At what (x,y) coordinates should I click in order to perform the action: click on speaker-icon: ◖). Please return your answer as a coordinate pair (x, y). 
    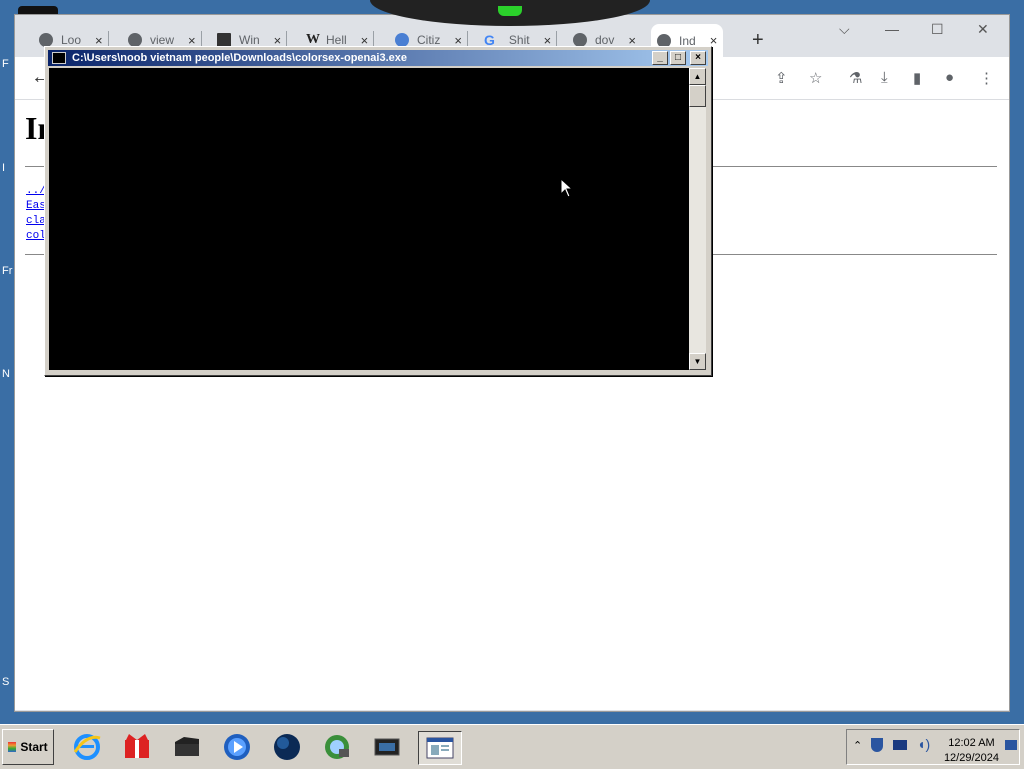
    Looking at the image, I should click on (923, 744).